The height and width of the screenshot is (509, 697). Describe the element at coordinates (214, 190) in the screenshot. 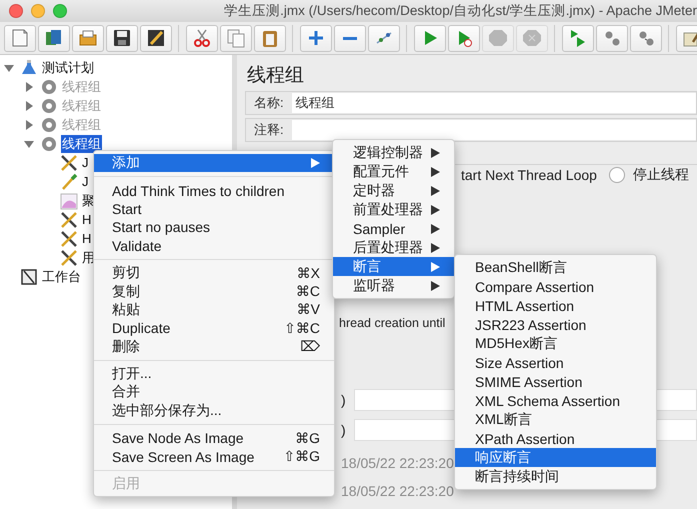

I see `menu-item: Add Think Times to children` at that location.